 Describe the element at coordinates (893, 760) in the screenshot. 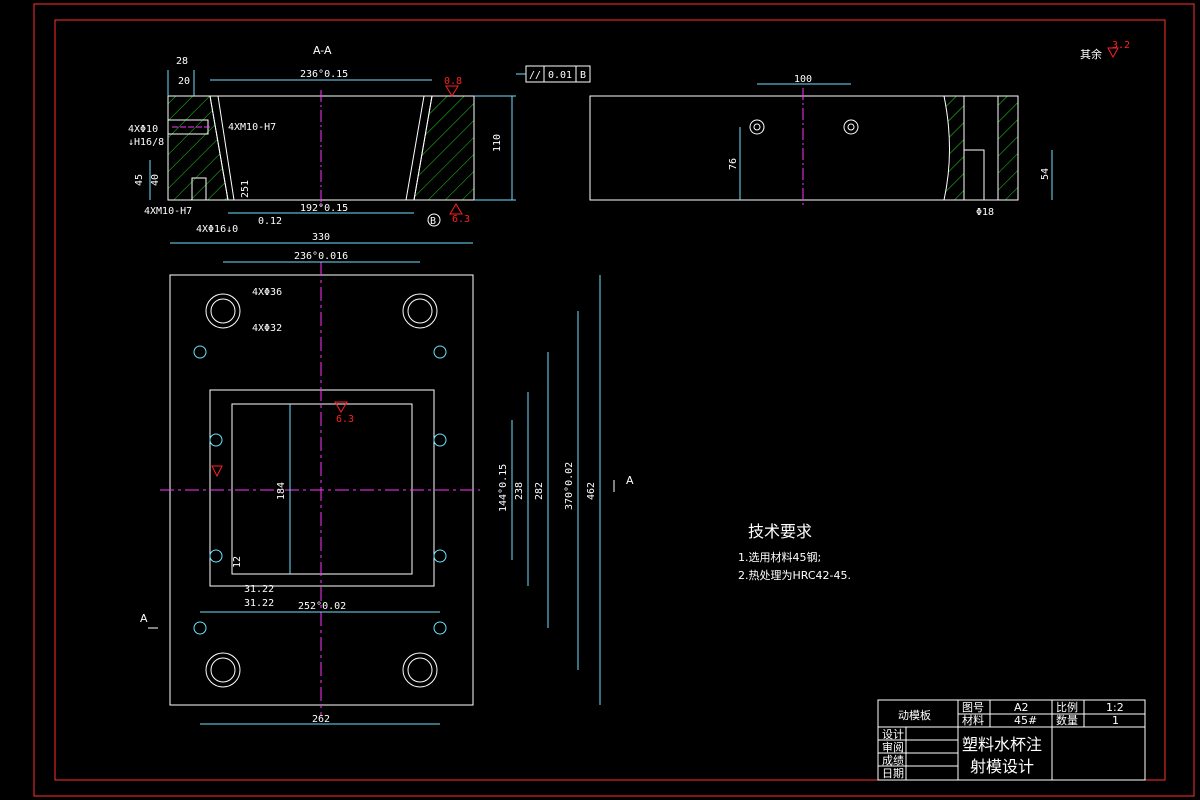

I see `role-grade: 成绩` at that location.